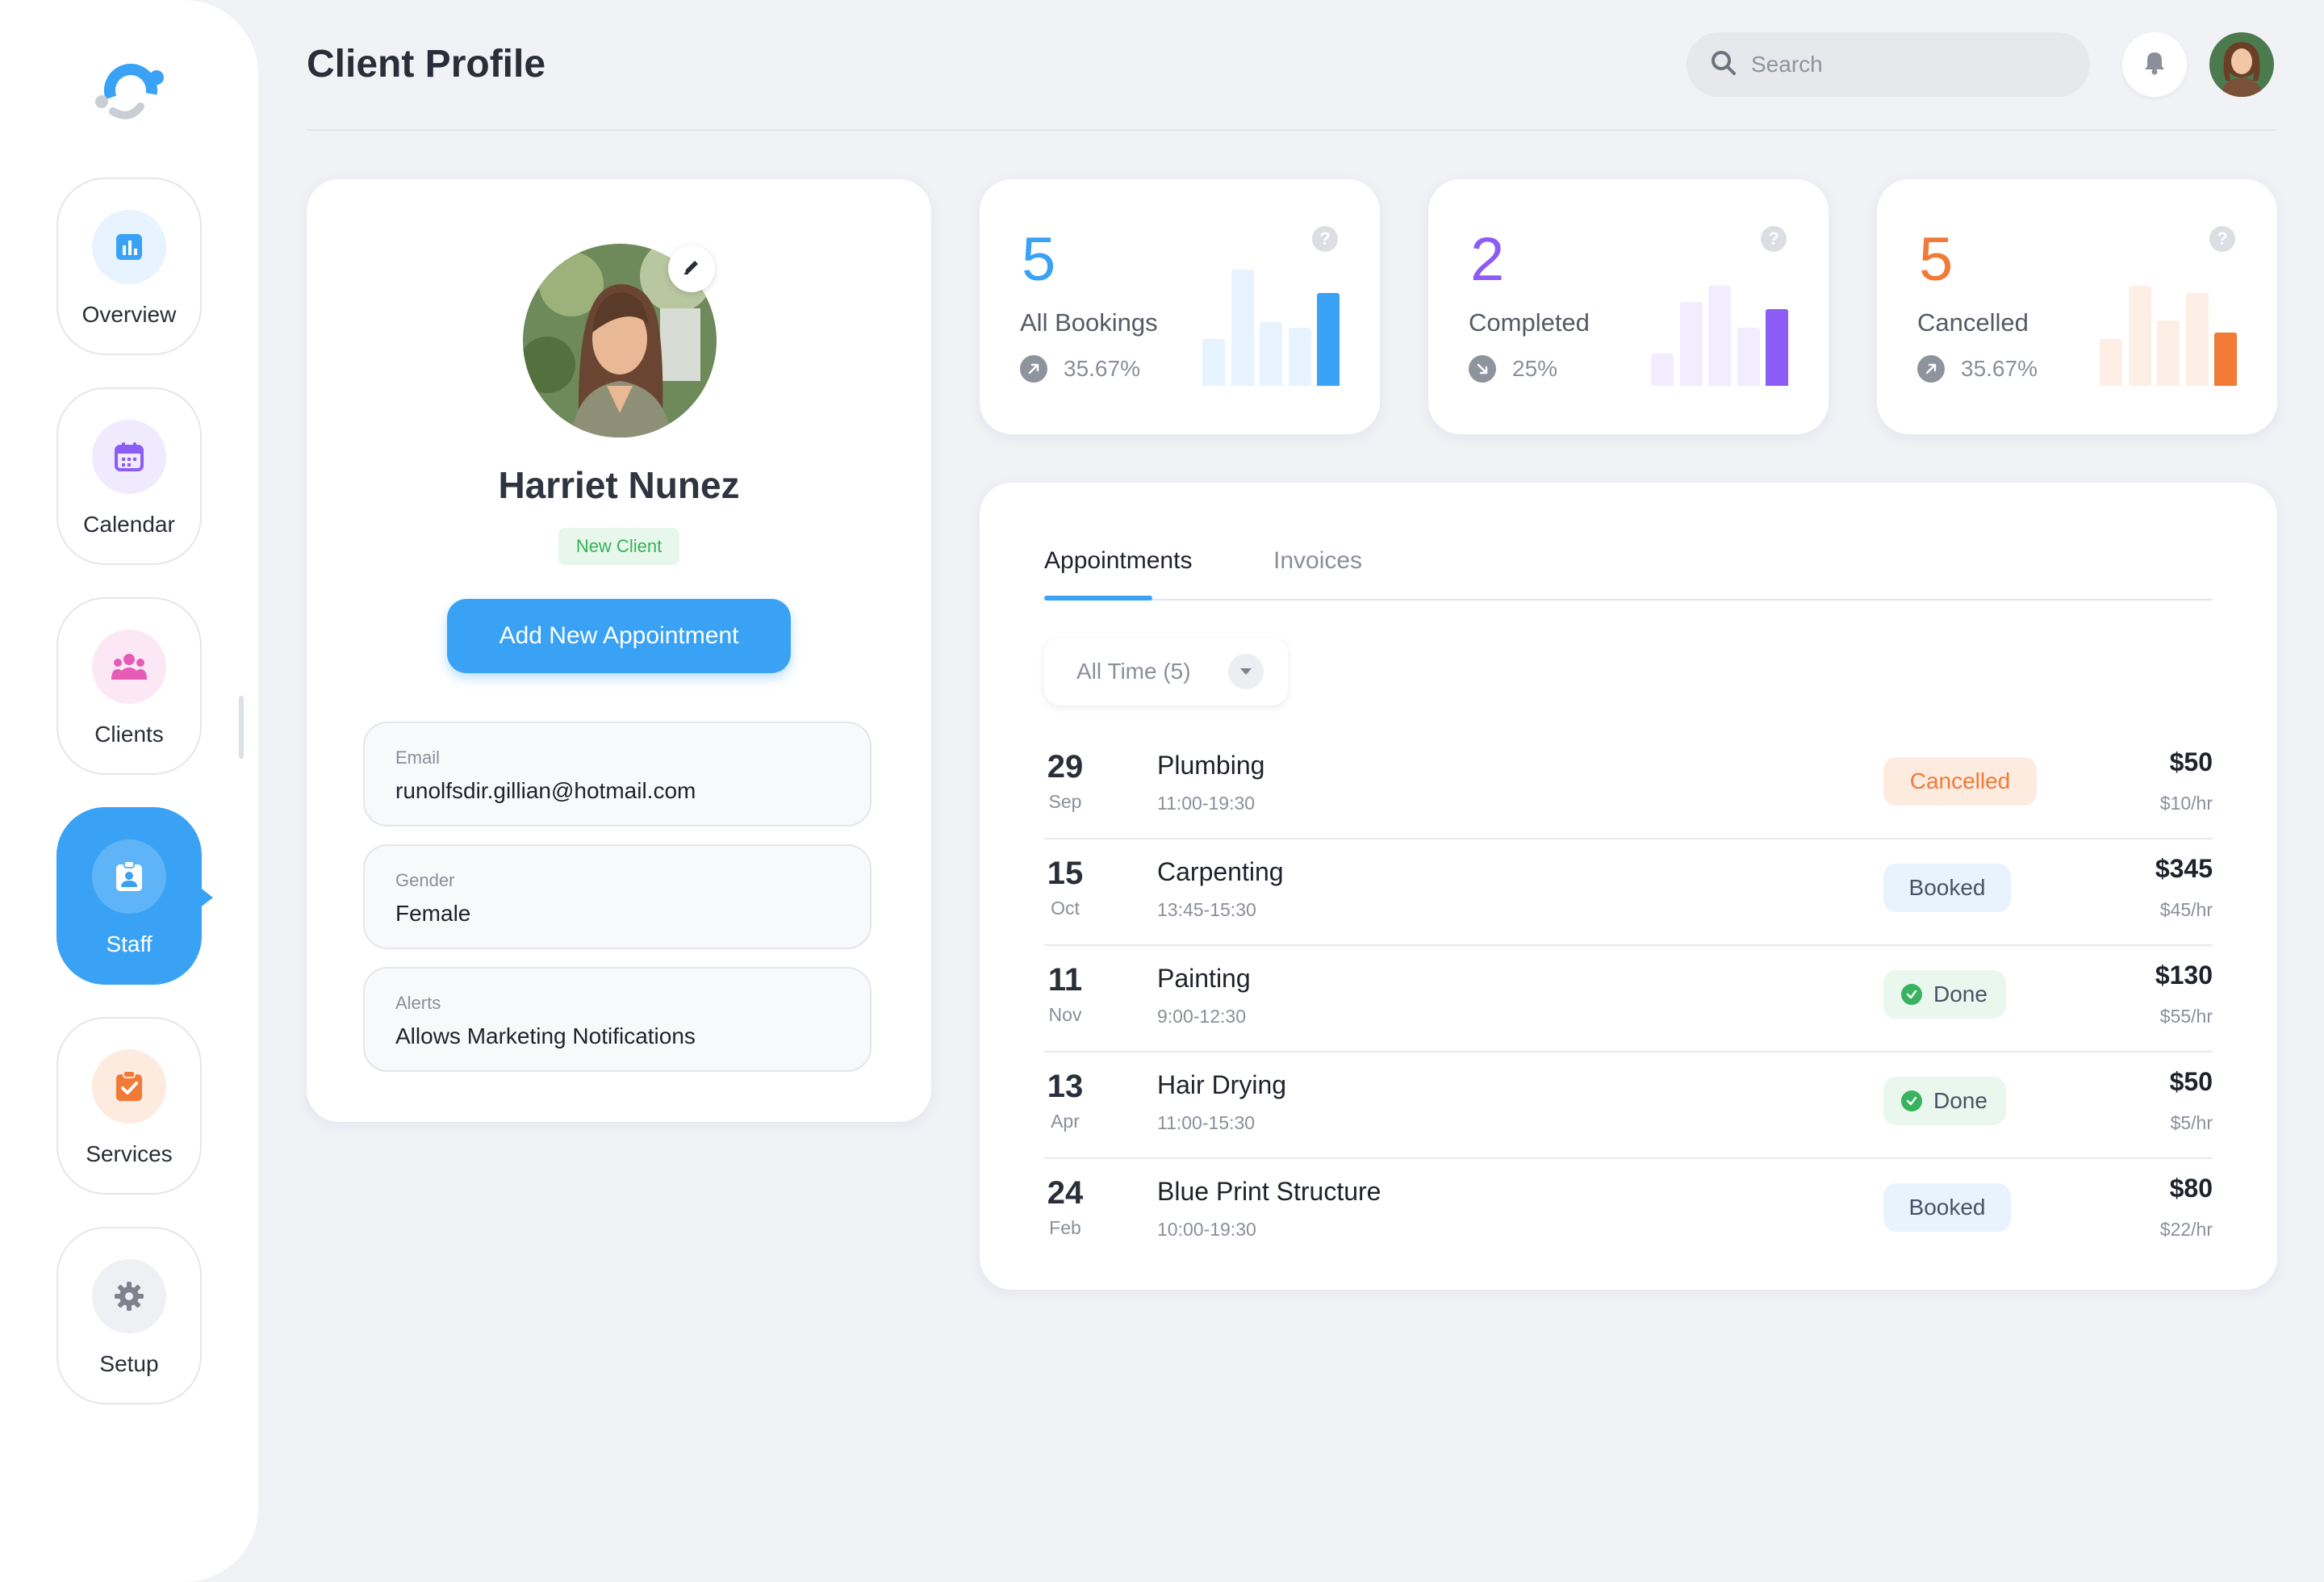 This screenshot has height=1582, width=2324. Describe the element at coordinates (618, 546) in the screenshot. I see `client-status-badge: New Client` at that location.